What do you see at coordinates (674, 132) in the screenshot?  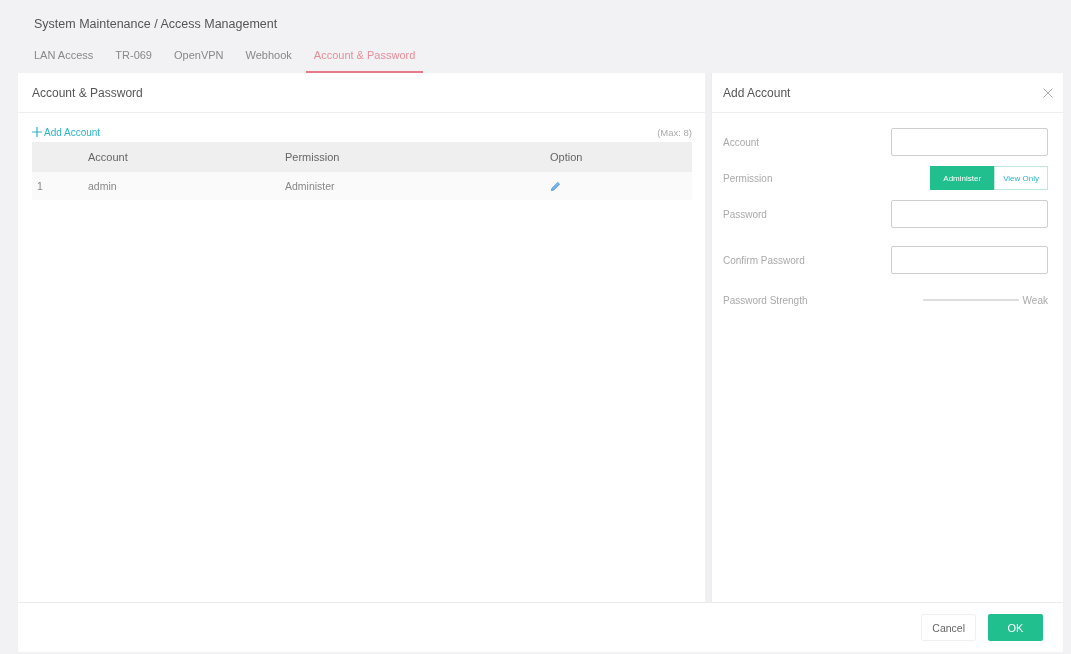 I see `max-note: (Max: 8)` at bounding box center [674, 132].